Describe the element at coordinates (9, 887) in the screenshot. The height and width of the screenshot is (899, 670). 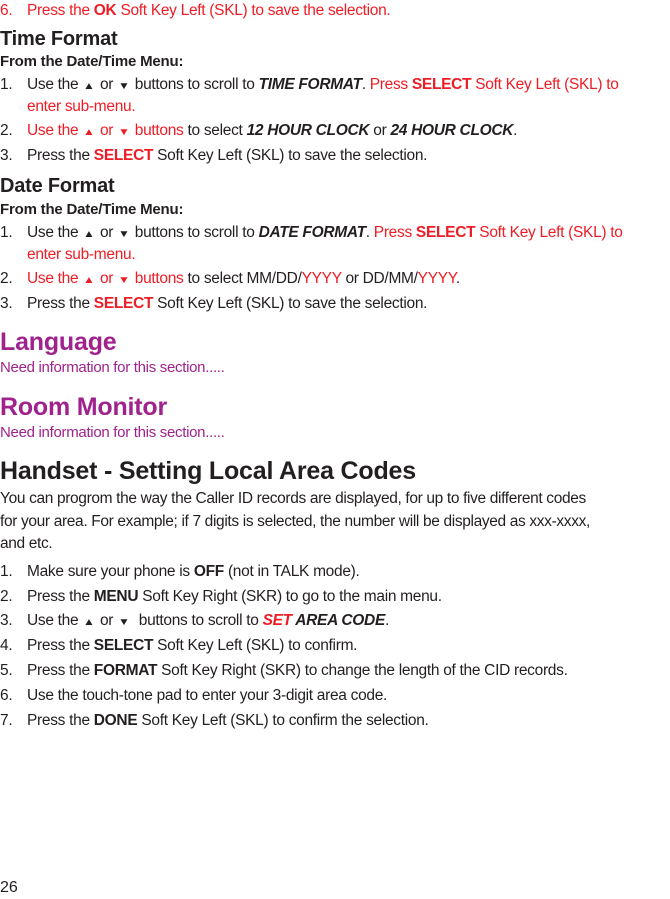
I see `page-number: 26` at that location.